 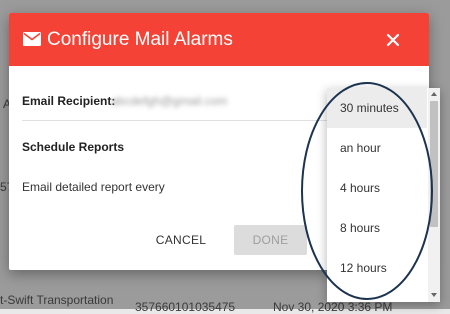 I want to click on done-button: DONE, so click(x=270, y=240).